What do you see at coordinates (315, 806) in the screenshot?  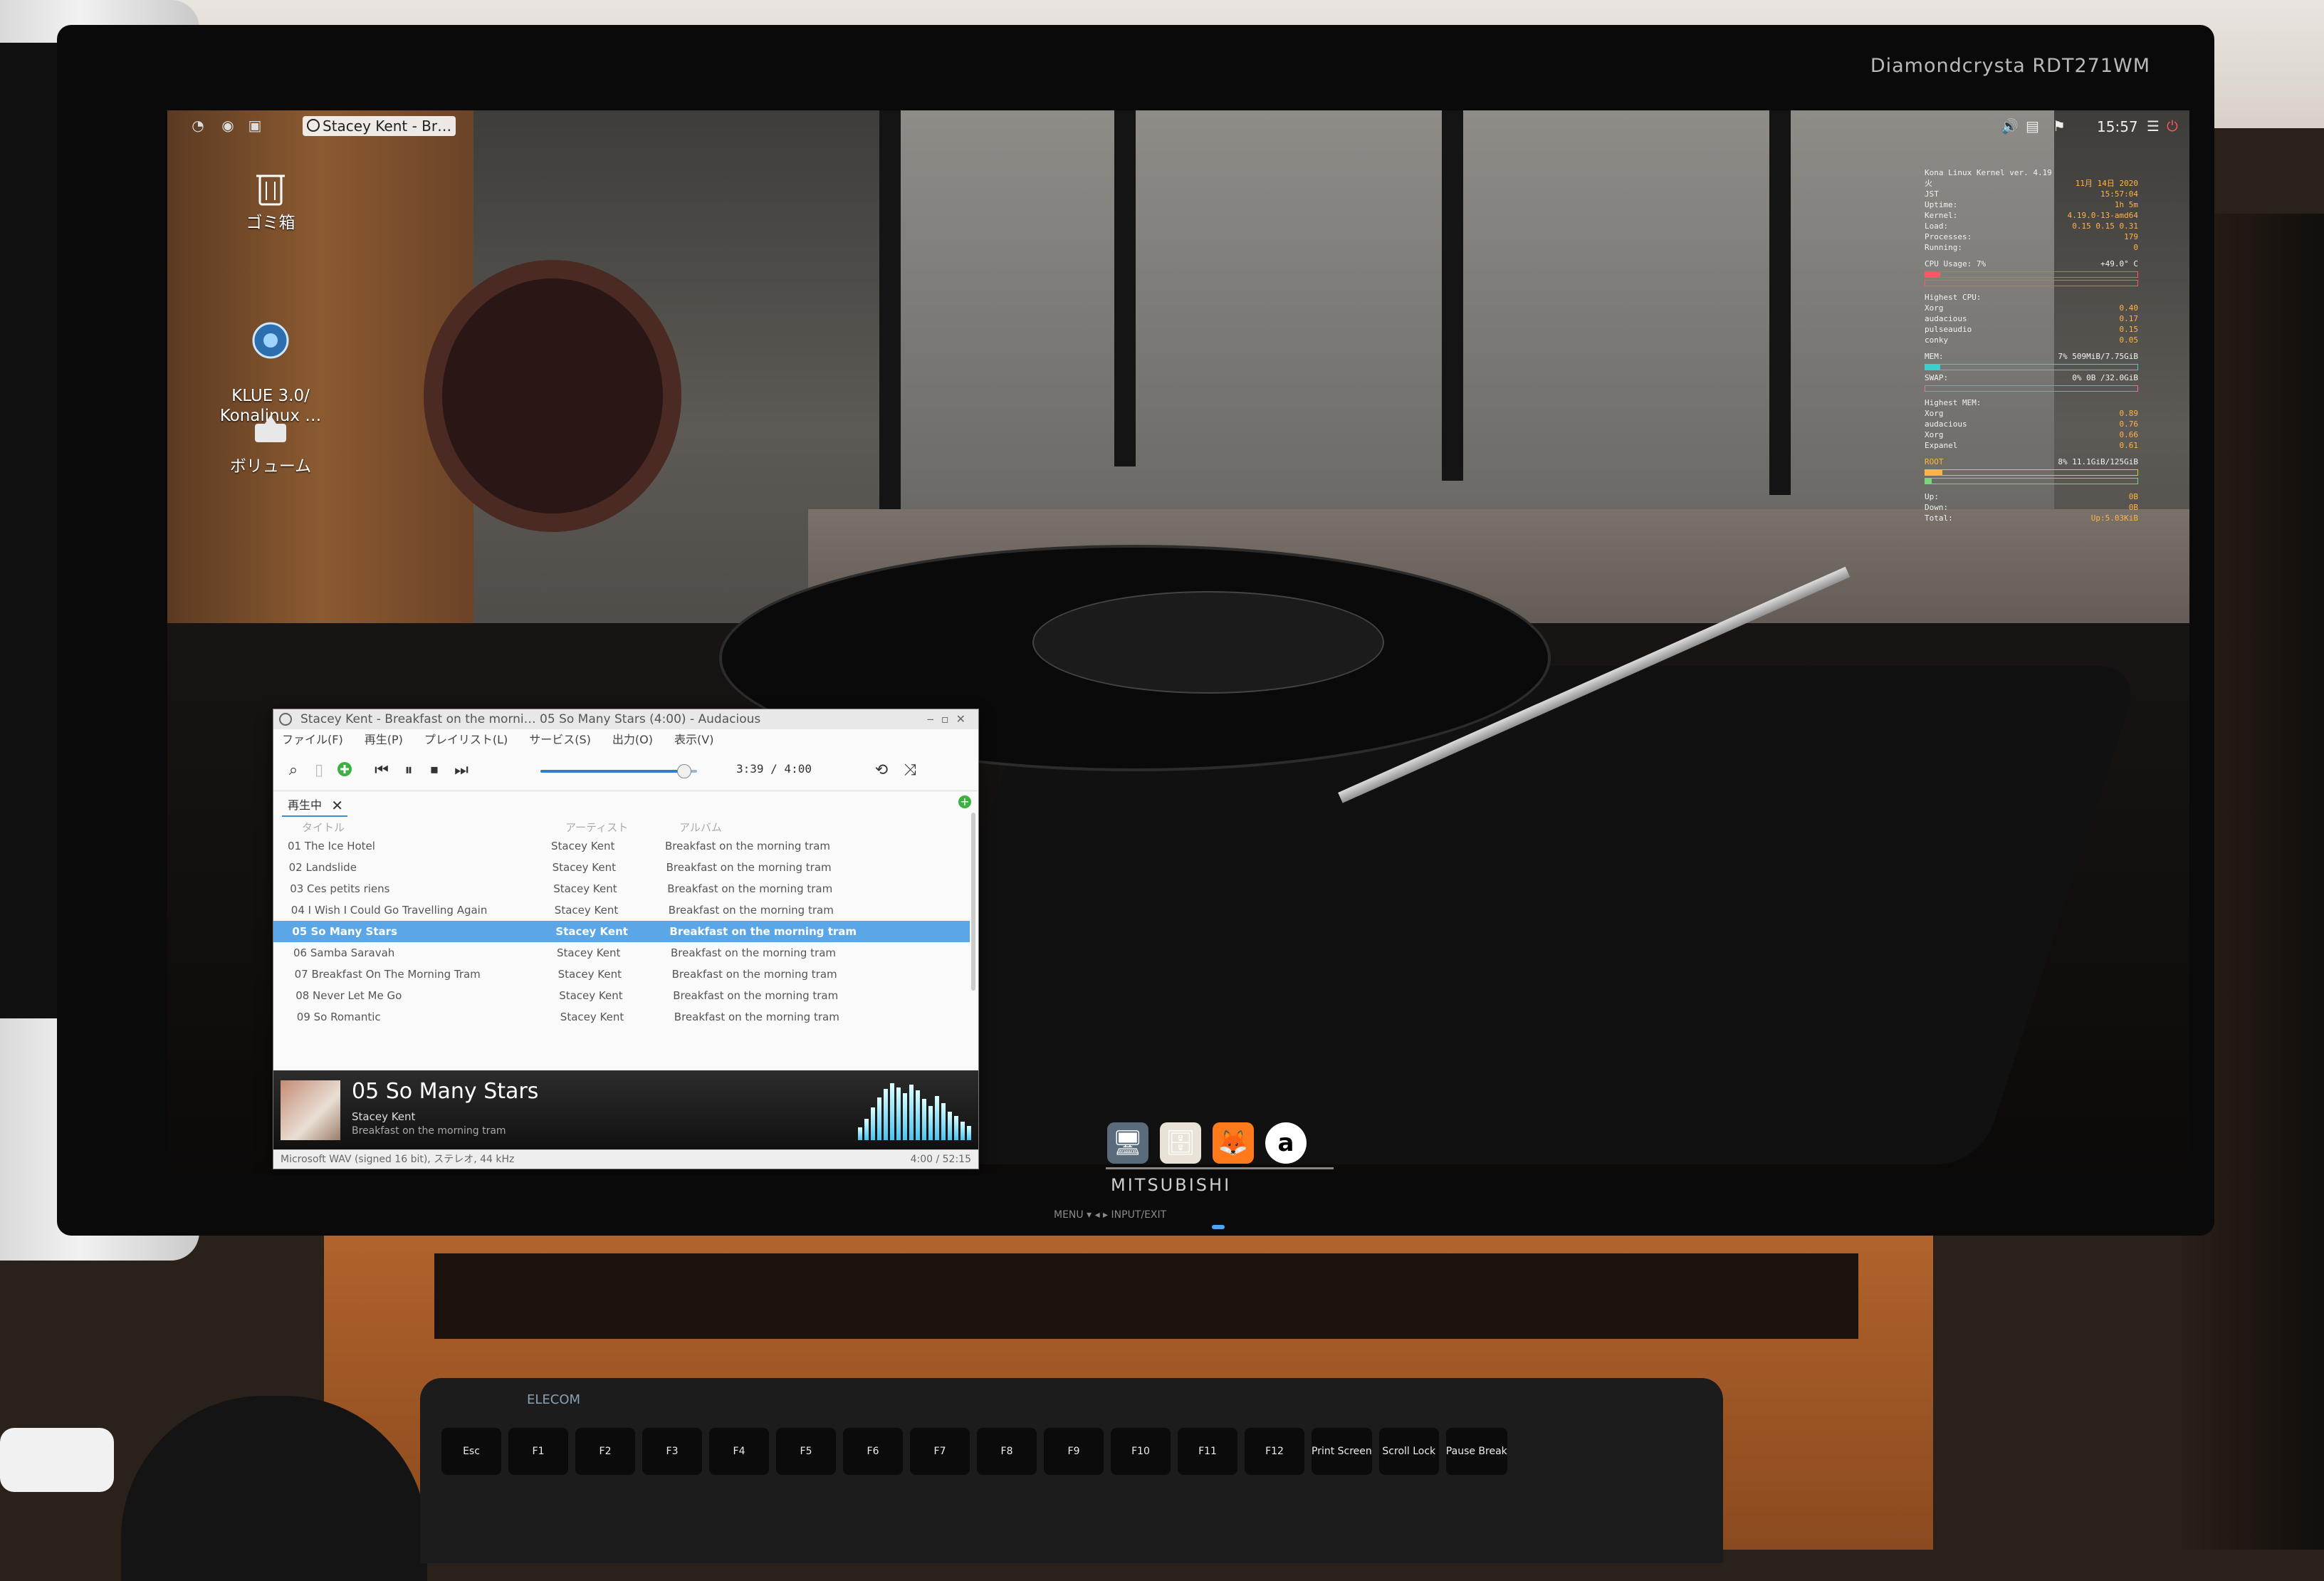 I see `tab-now-playing: 再生中 ✕` at bounding box center [315, 806].